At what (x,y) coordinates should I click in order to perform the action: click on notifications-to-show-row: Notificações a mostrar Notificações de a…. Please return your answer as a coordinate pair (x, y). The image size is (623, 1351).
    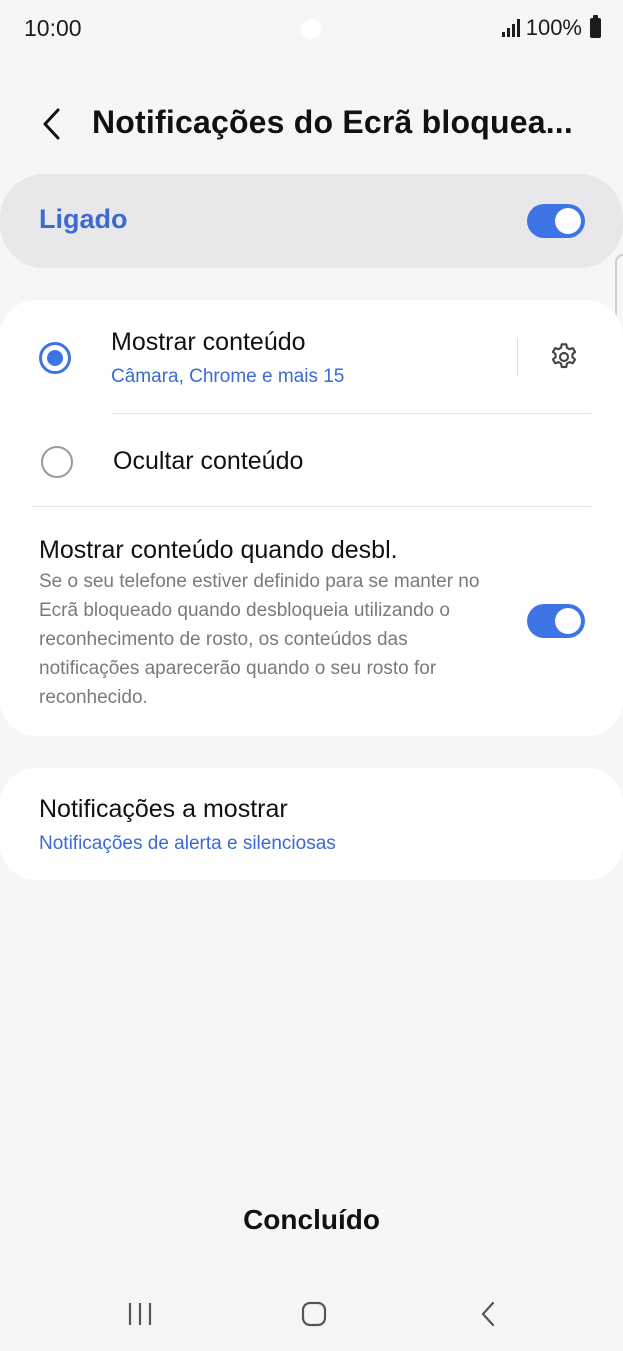
    Looking at the image, I should click on (311, 824).